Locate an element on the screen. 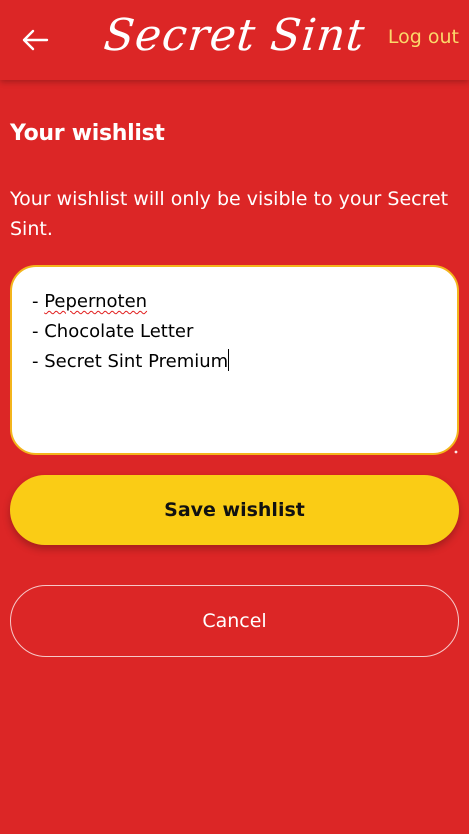 The image size is (469, 834). resize-handle-icon is located at coordinates (456, 452).